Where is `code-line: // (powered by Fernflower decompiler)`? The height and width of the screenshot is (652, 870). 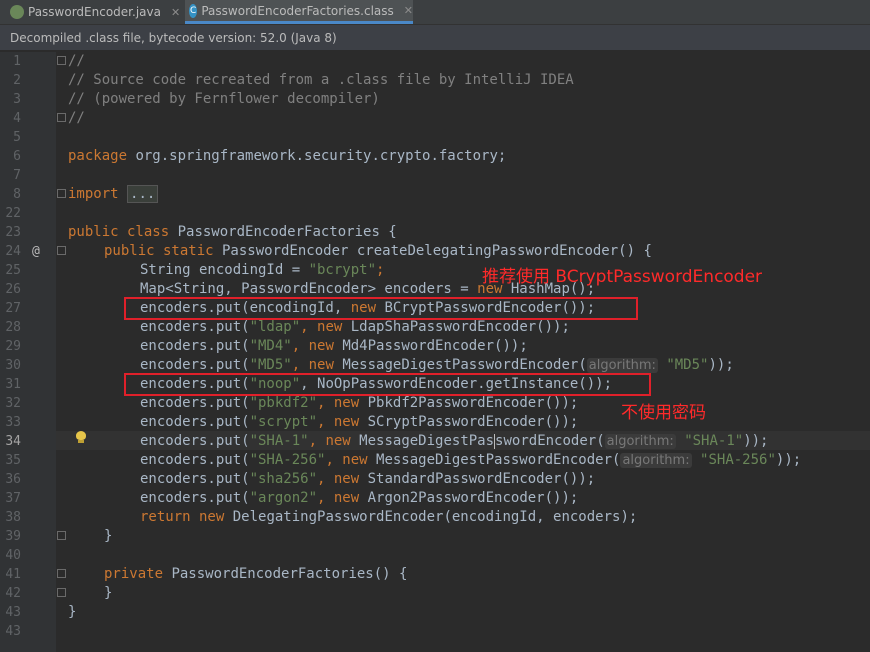
code-line: // (powered by Fernflower decompiler) is located at coordinates (224, 99).